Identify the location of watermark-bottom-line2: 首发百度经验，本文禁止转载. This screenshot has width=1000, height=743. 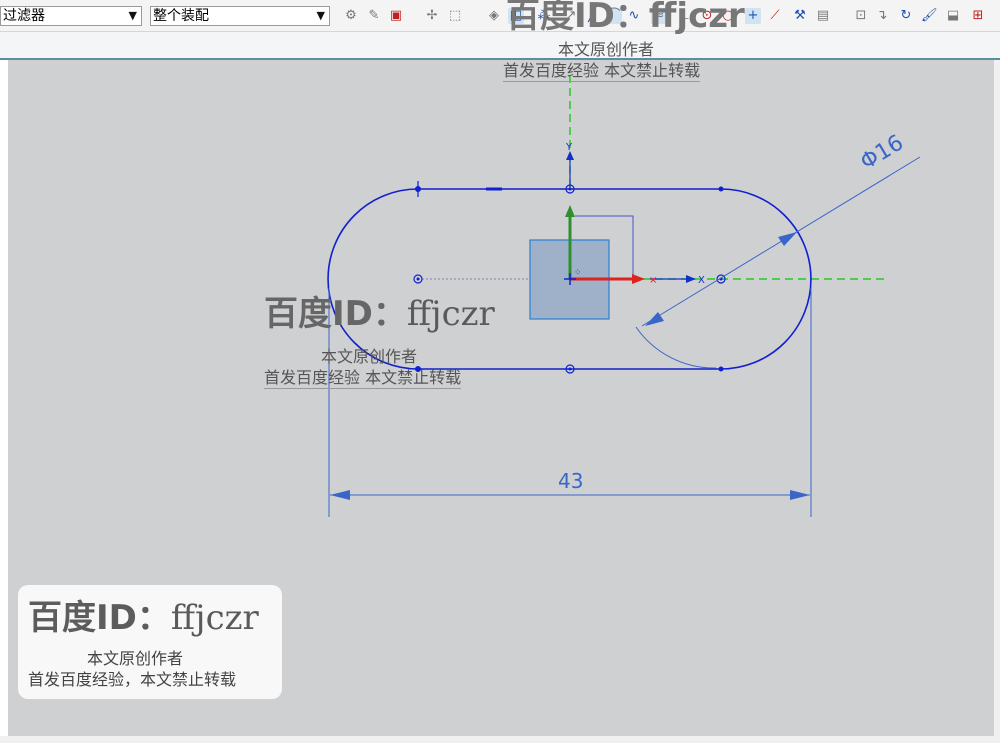
(132, 679).